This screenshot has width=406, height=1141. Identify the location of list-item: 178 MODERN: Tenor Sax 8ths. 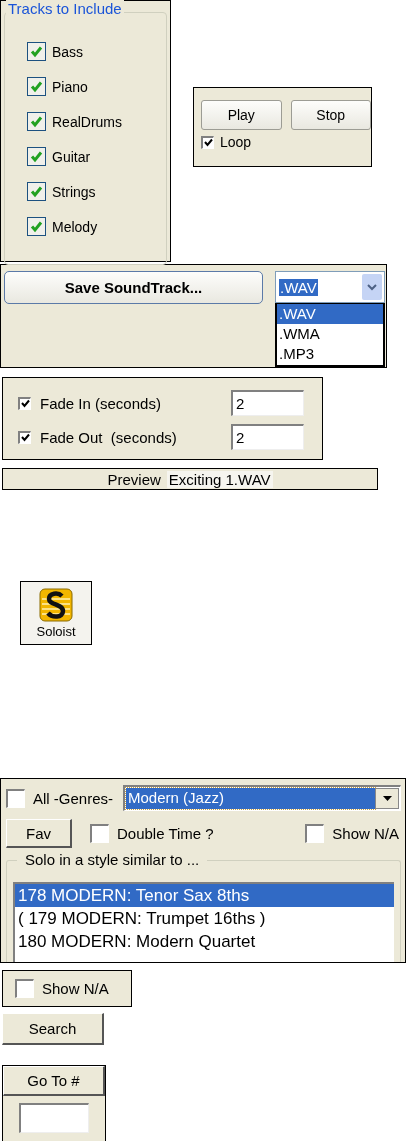
(204, 895).